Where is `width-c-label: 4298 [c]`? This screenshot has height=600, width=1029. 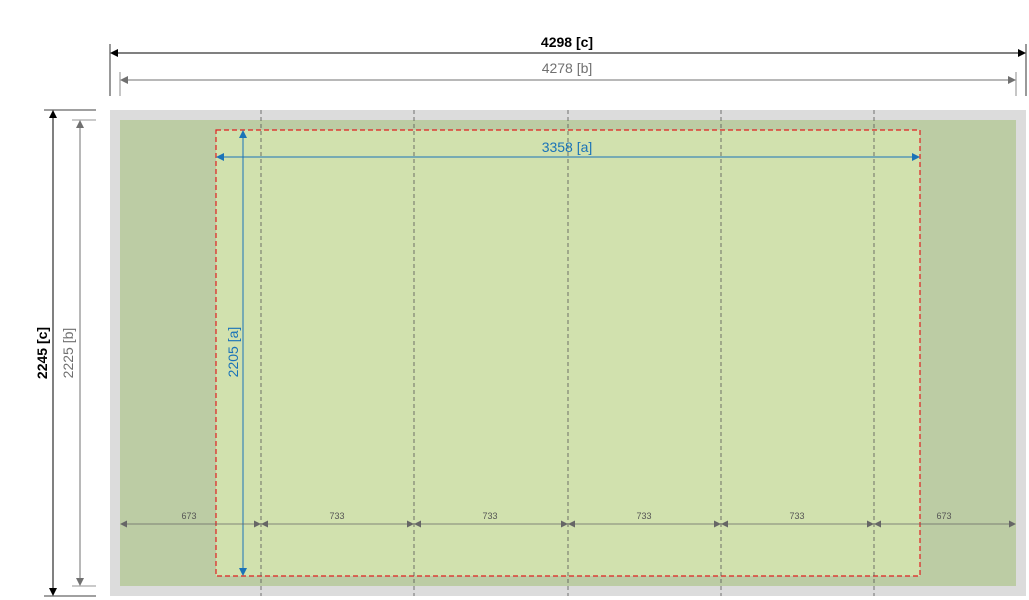 width-c-label: 4298 [c] is located at coordinates (567, 42).